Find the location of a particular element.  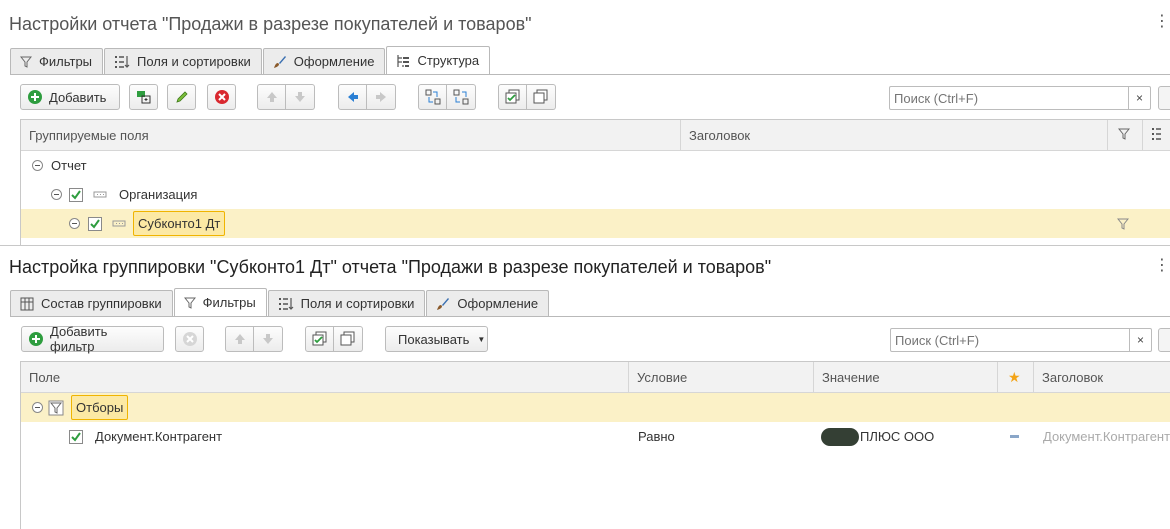

add-button-label: Добавить is located at coordinates (78, 97).